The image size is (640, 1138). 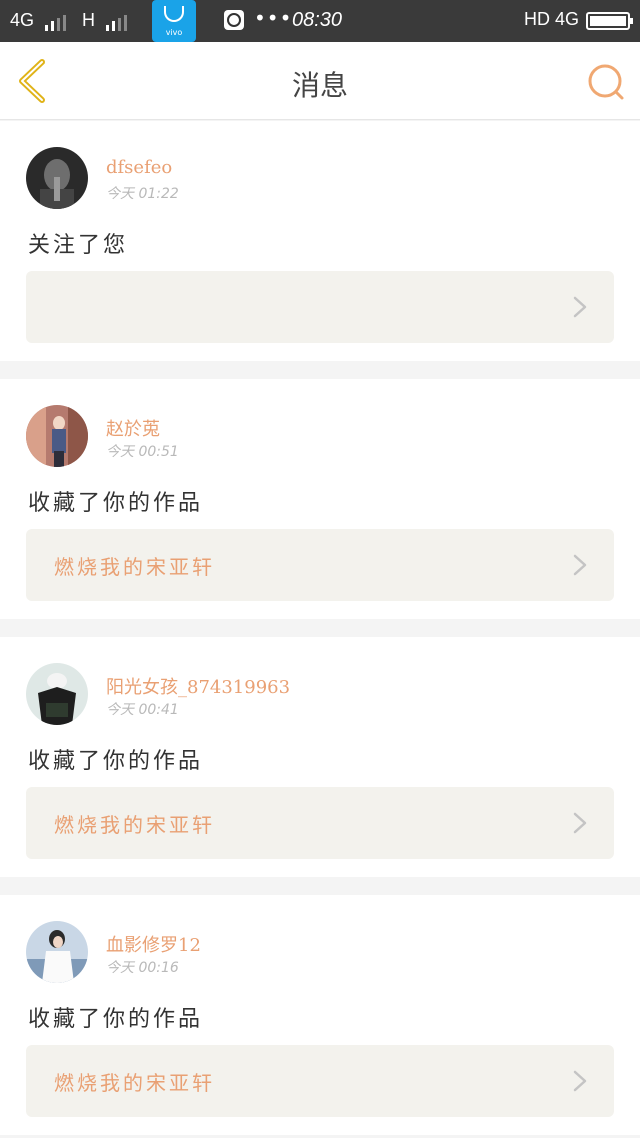 What do you see at coordinates (234, 20) in the screenshot?
I see `globe-icon` at bounding box center [234, 20].